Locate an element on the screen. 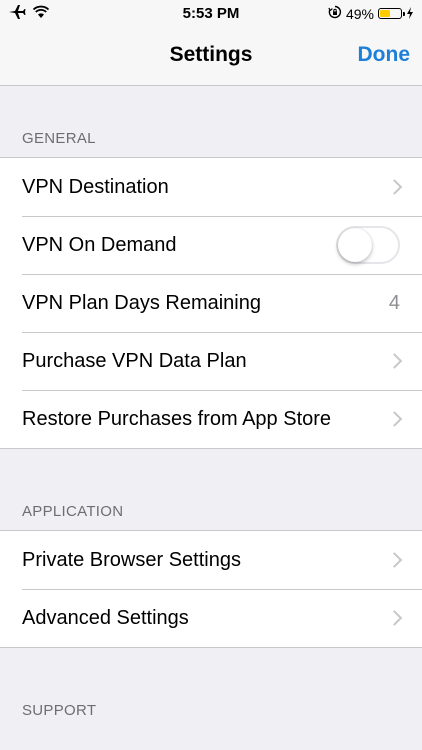 Image resolution: width=422 pixels, height=750 pixels. row-label: VPN Destination is located at coordinates (95, 186).